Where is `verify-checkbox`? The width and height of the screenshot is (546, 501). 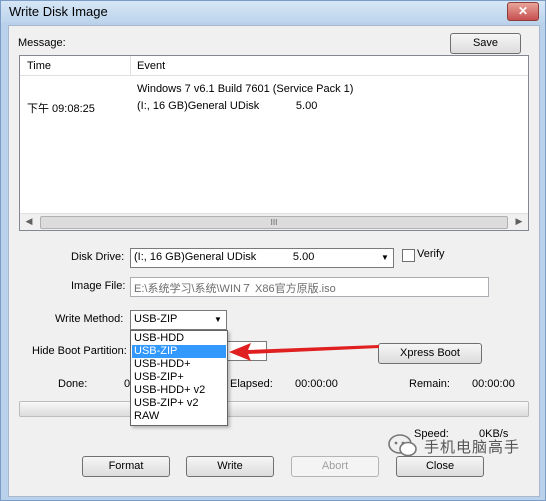
verify-checkbox is located at coordinates (408, 255).